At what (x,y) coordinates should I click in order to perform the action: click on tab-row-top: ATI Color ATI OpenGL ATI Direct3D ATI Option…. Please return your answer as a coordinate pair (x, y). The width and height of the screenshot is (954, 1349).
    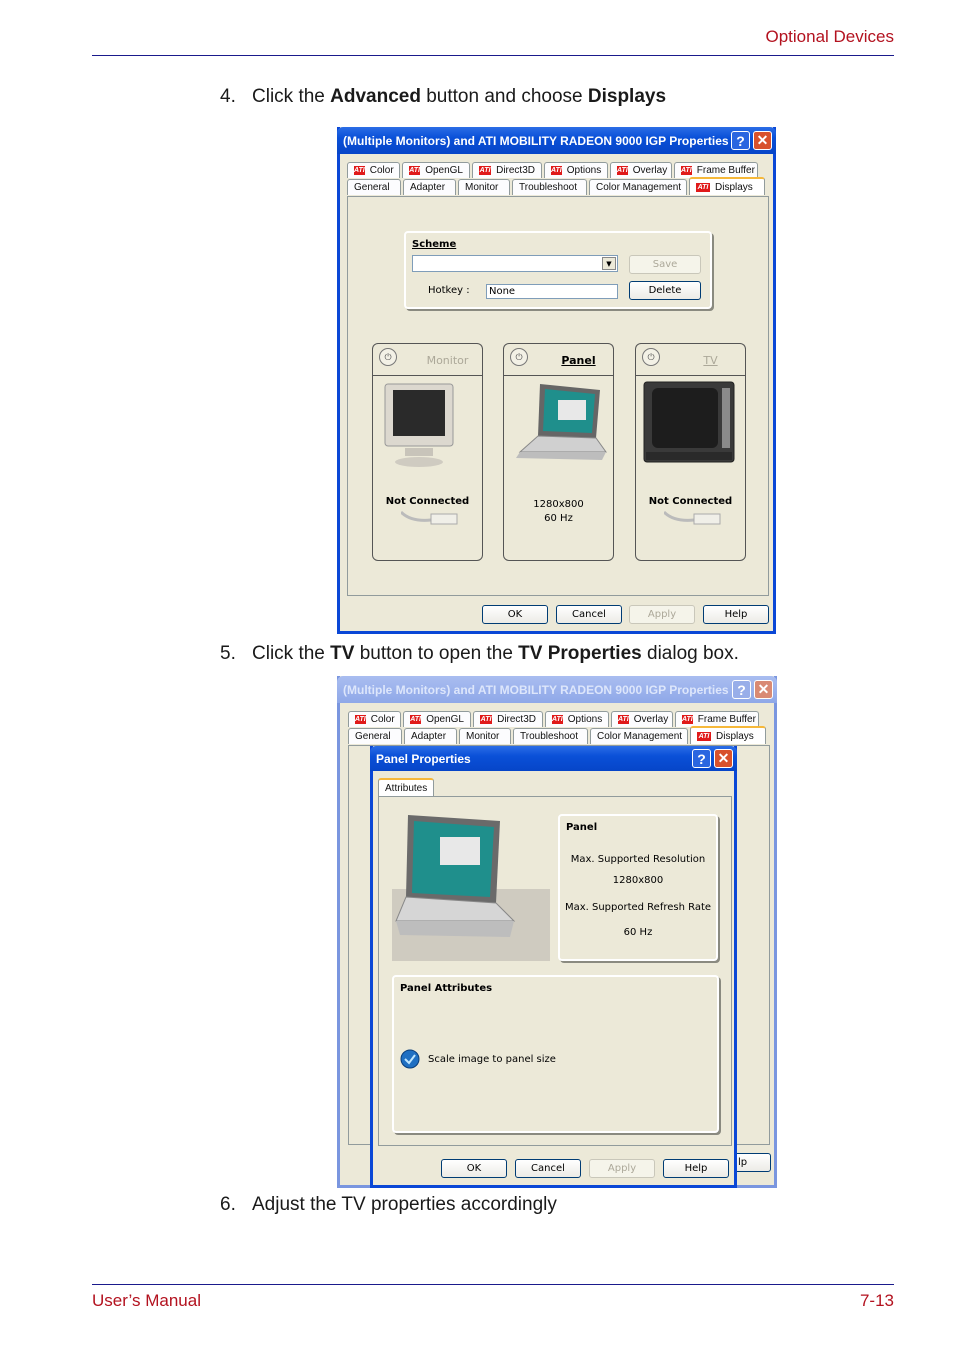
    Looking at the image, I should click on (553, 170).